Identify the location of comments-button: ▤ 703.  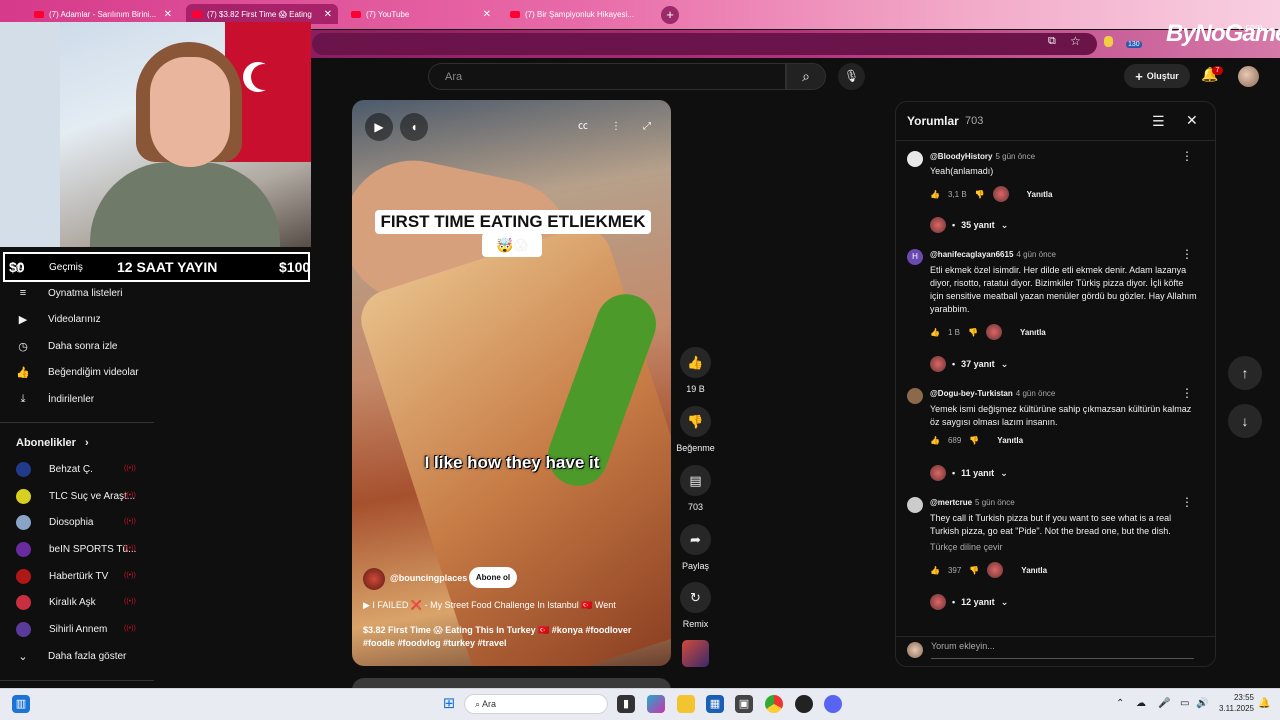
(695, 488).